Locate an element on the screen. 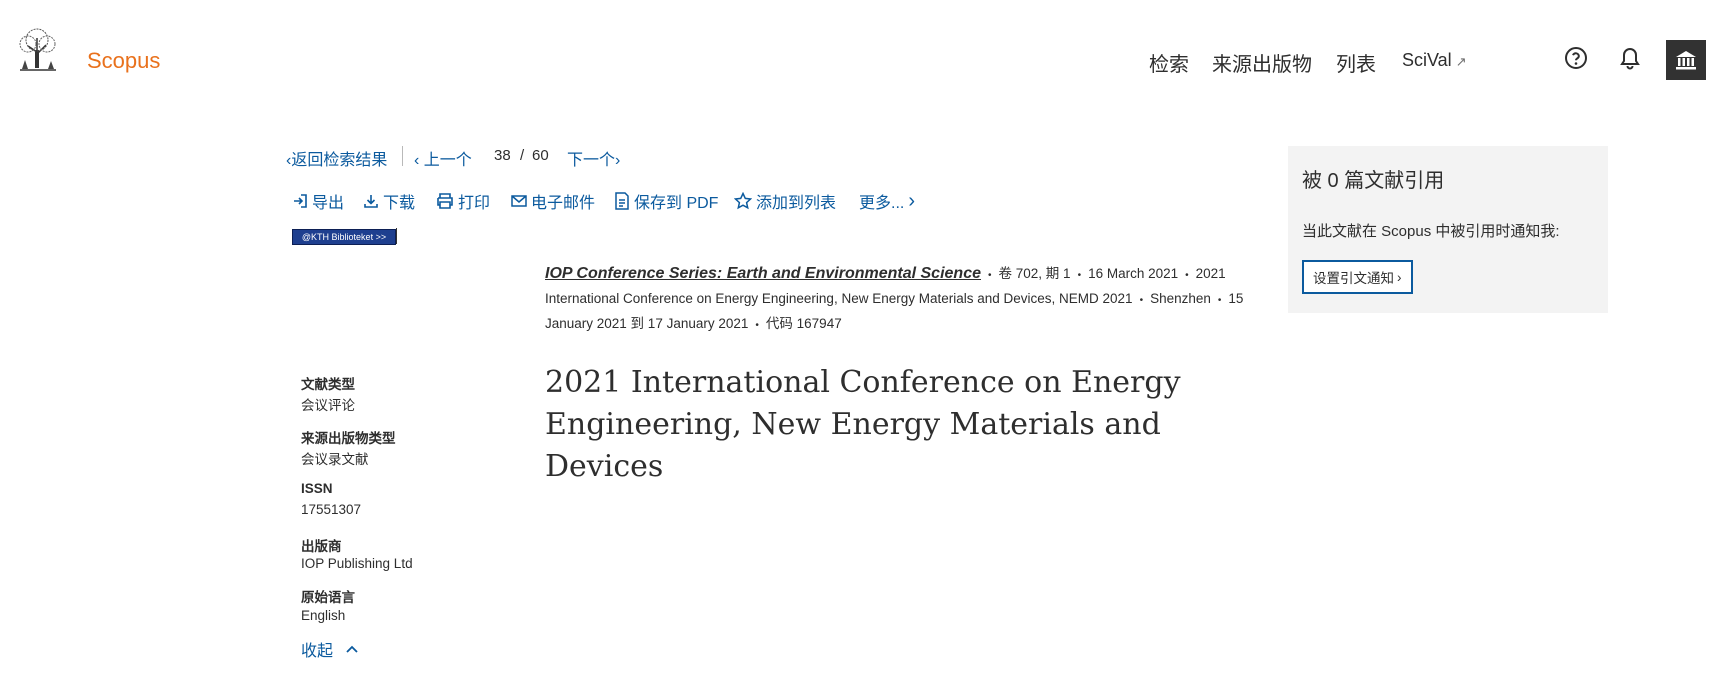  language-value: English is located at coordinates (323, 615).